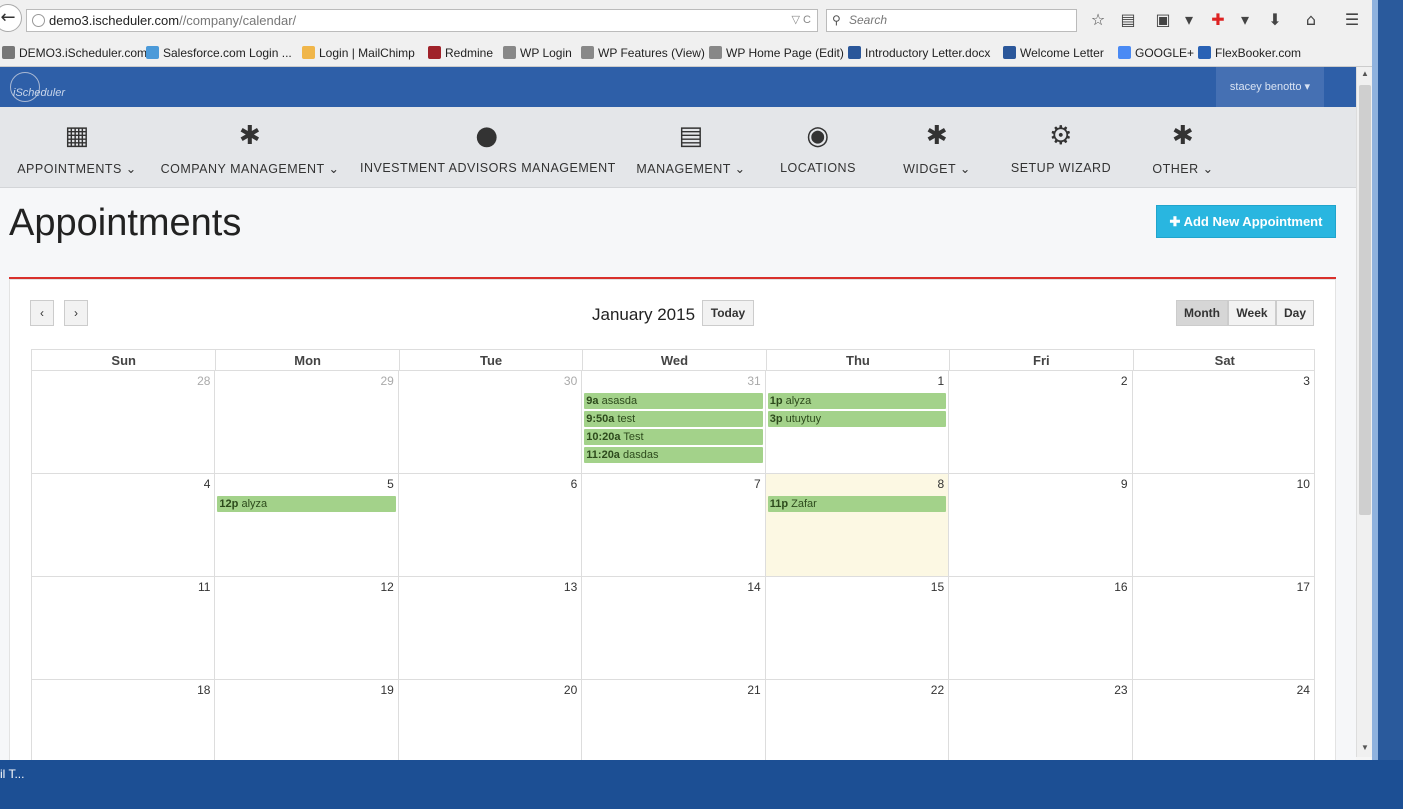  Describe the element at coordinates (673, 437) in the screenshot. I see `calendar-event: 10:20a Test` at that location.